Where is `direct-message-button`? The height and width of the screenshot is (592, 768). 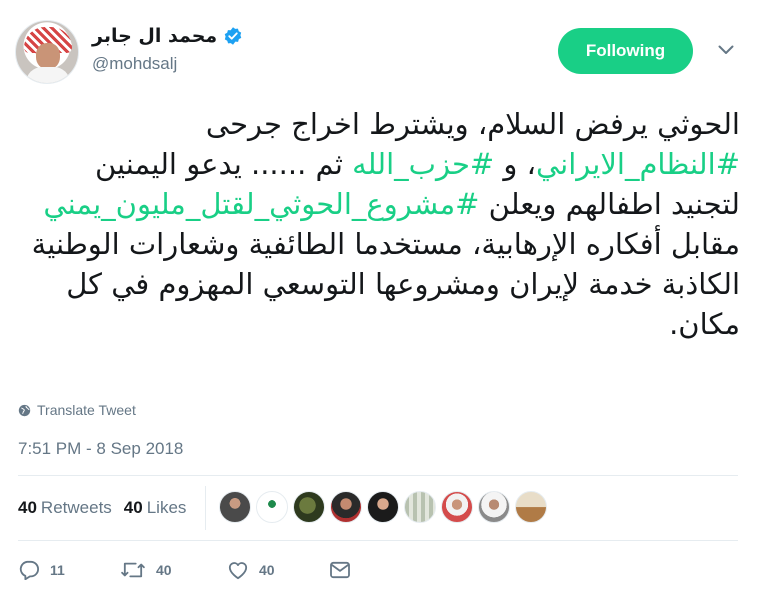 direct-message-button is located at coordinates (345, 570).